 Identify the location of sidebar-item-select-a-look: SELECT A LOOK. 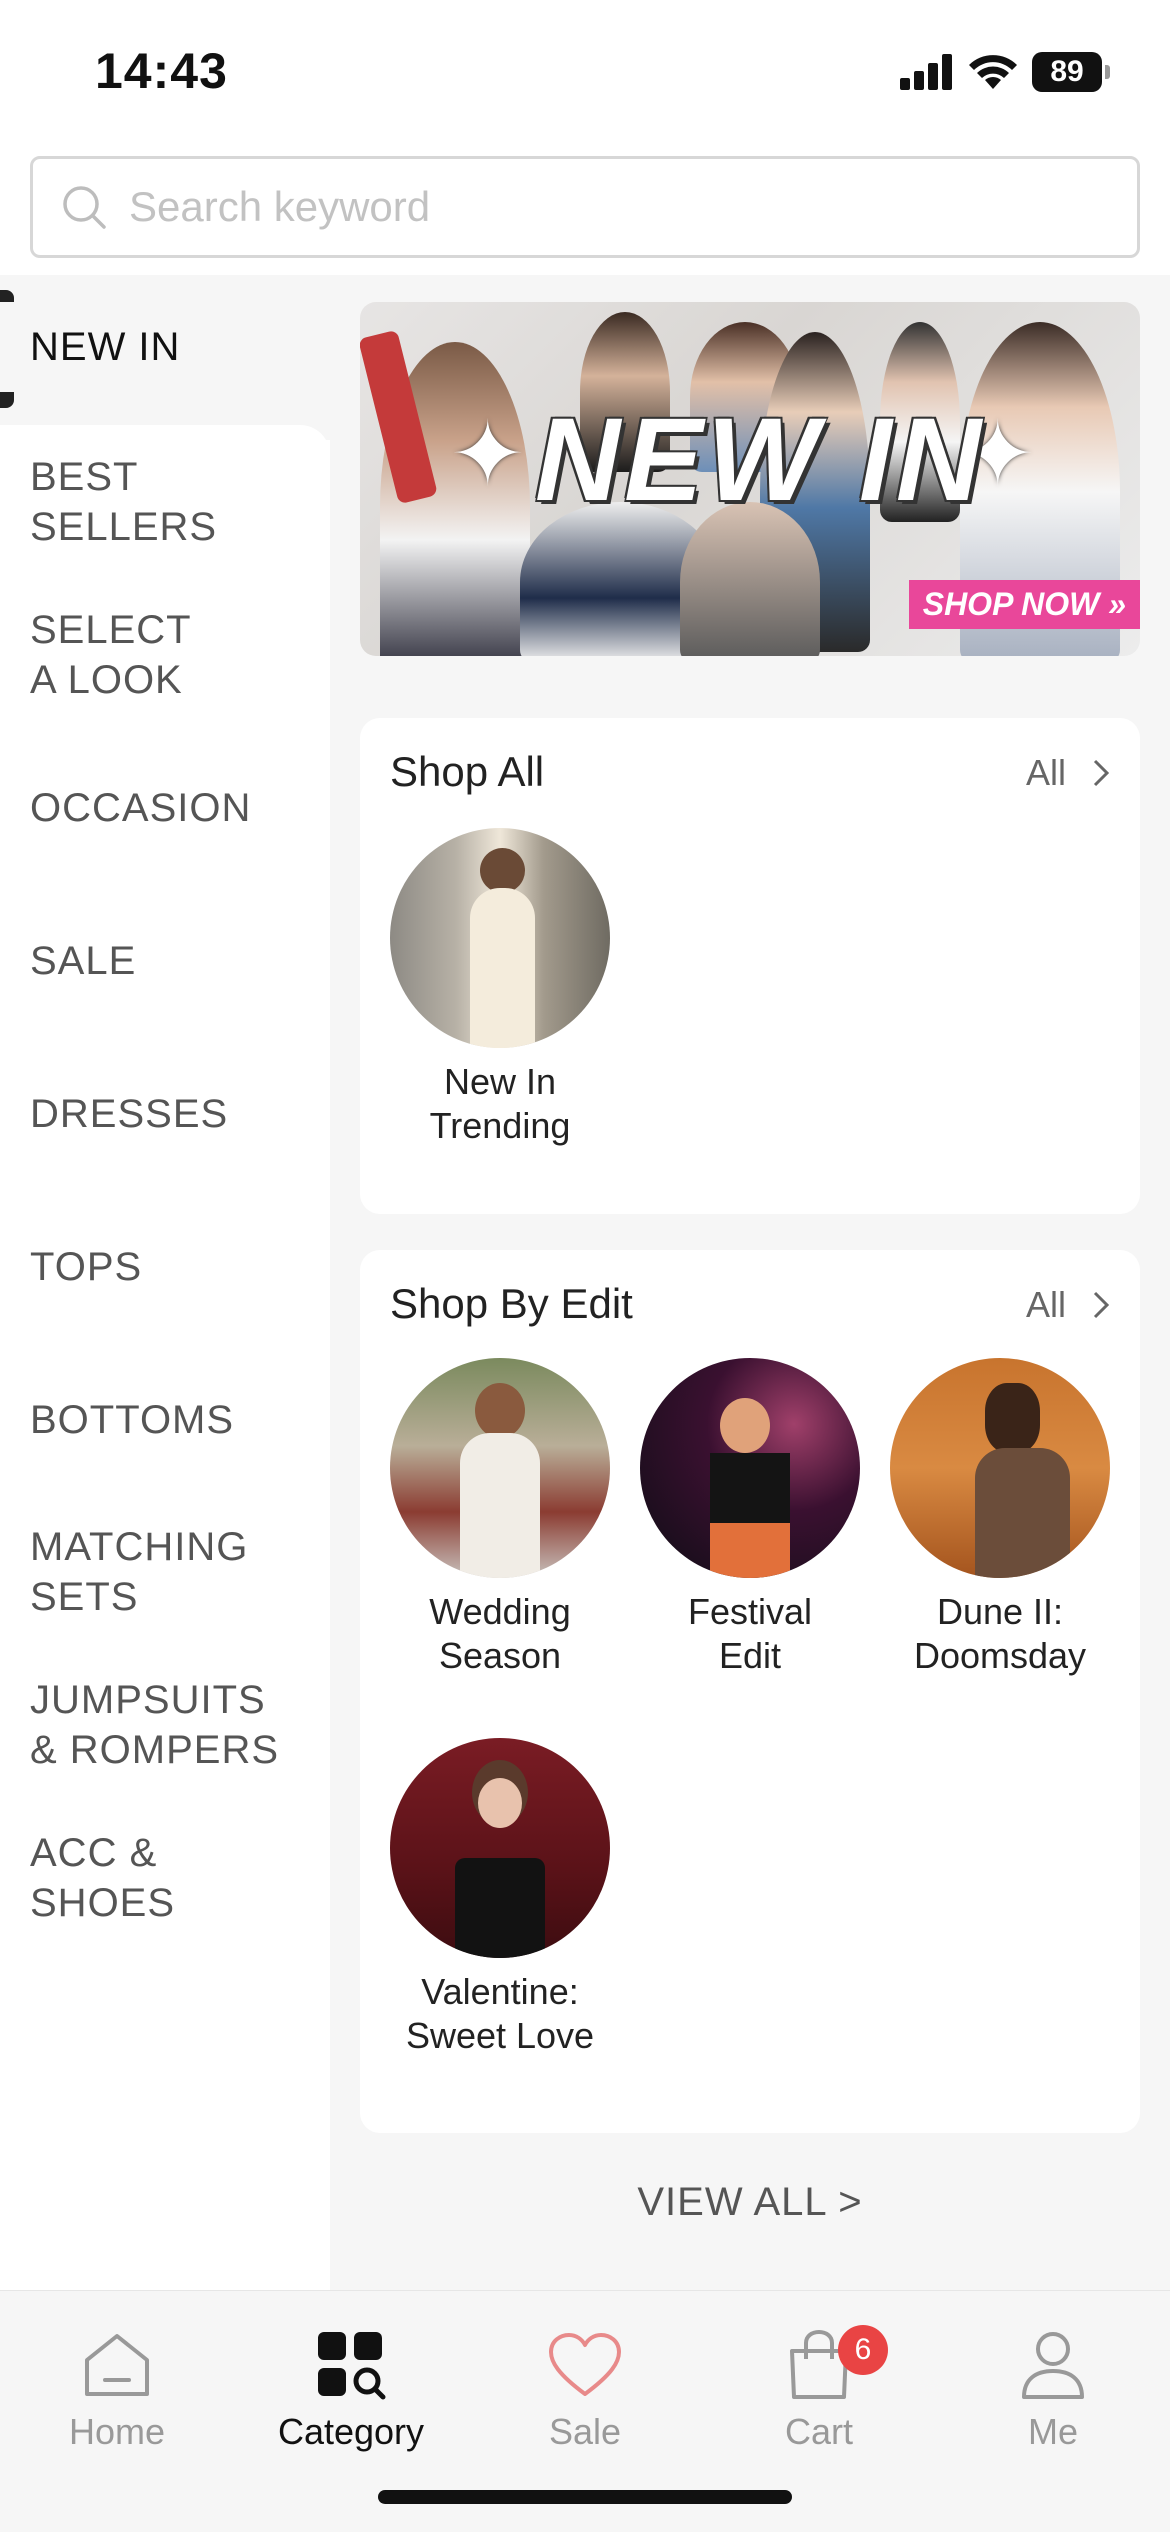
(165, 655).